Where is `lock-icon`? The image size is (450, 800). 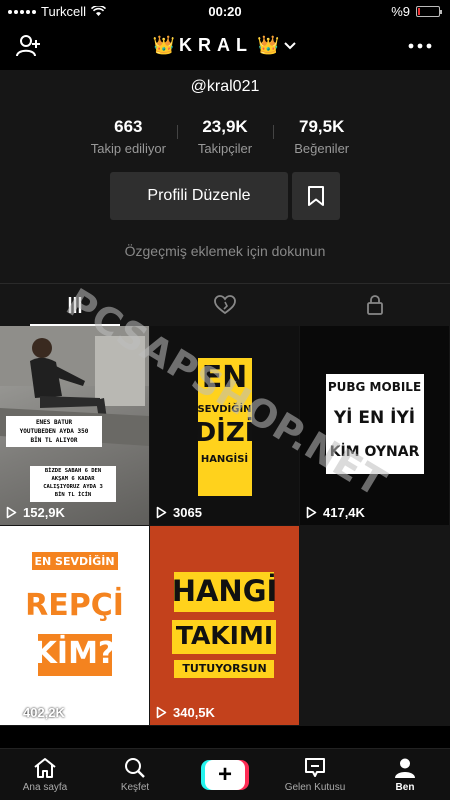 lock-icon is located at coordinates (375, 305).